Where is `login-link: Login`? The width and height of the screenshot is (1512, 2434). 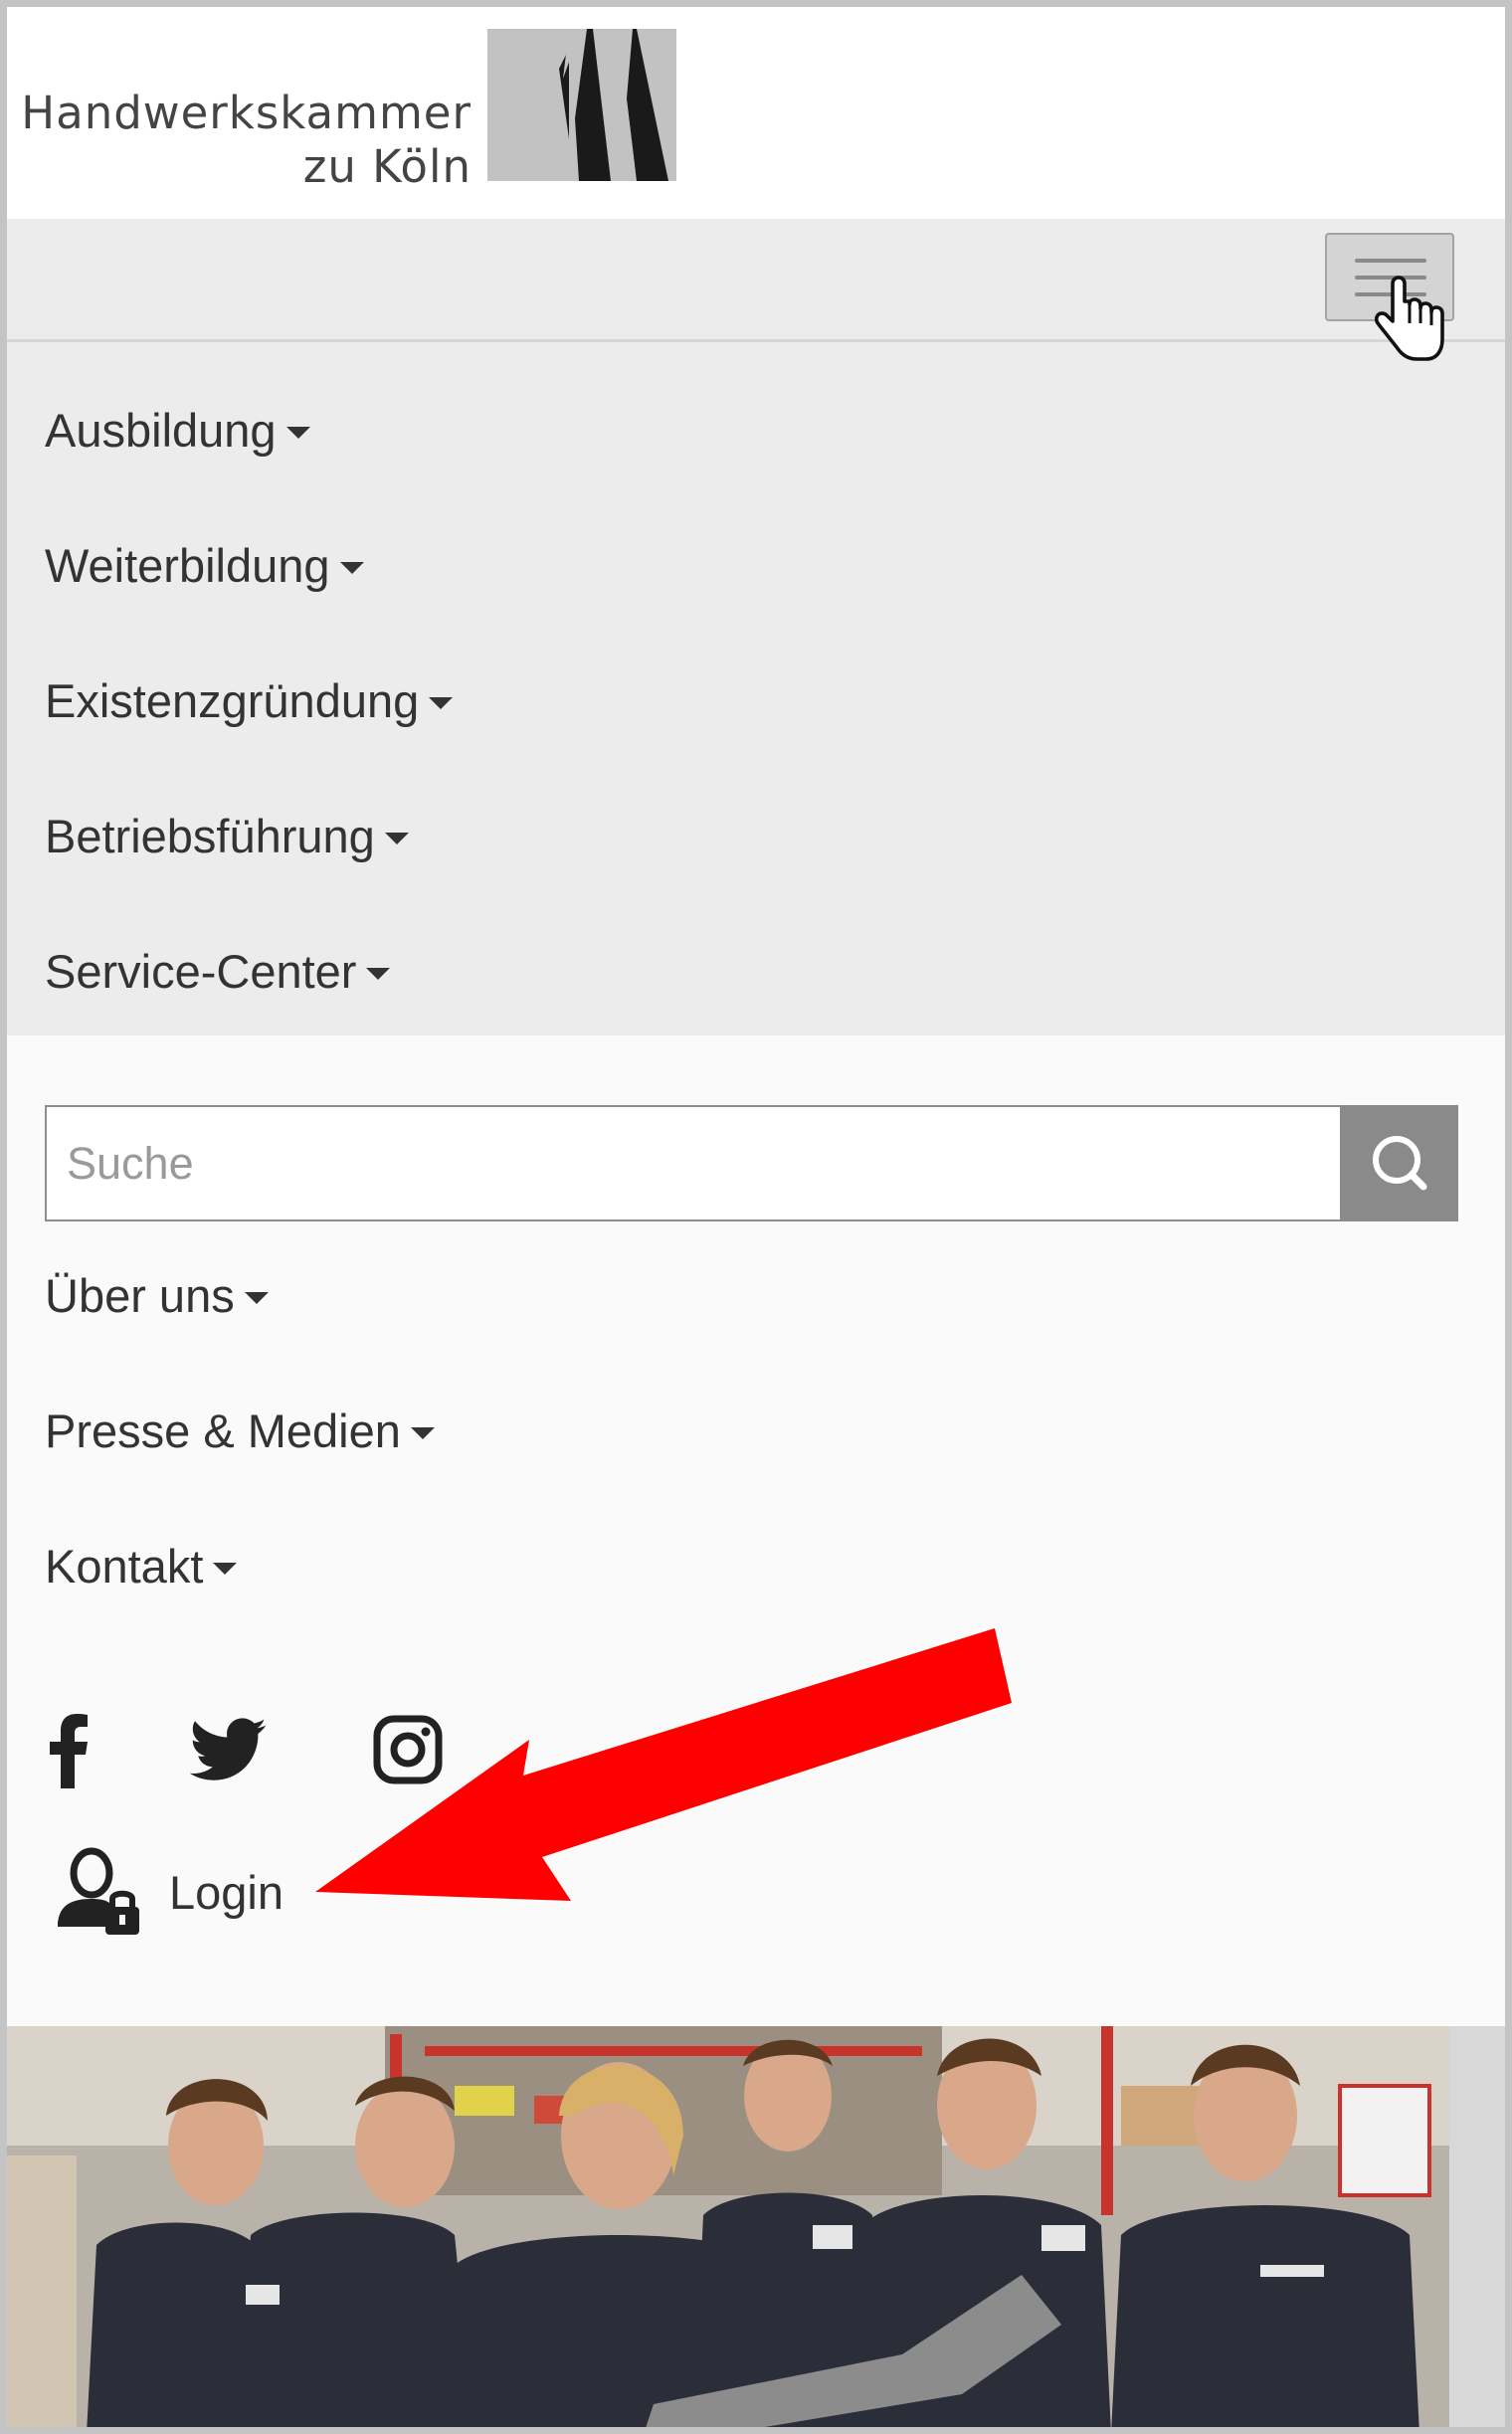 login-link: Login is located at coordinates (168, 1892).